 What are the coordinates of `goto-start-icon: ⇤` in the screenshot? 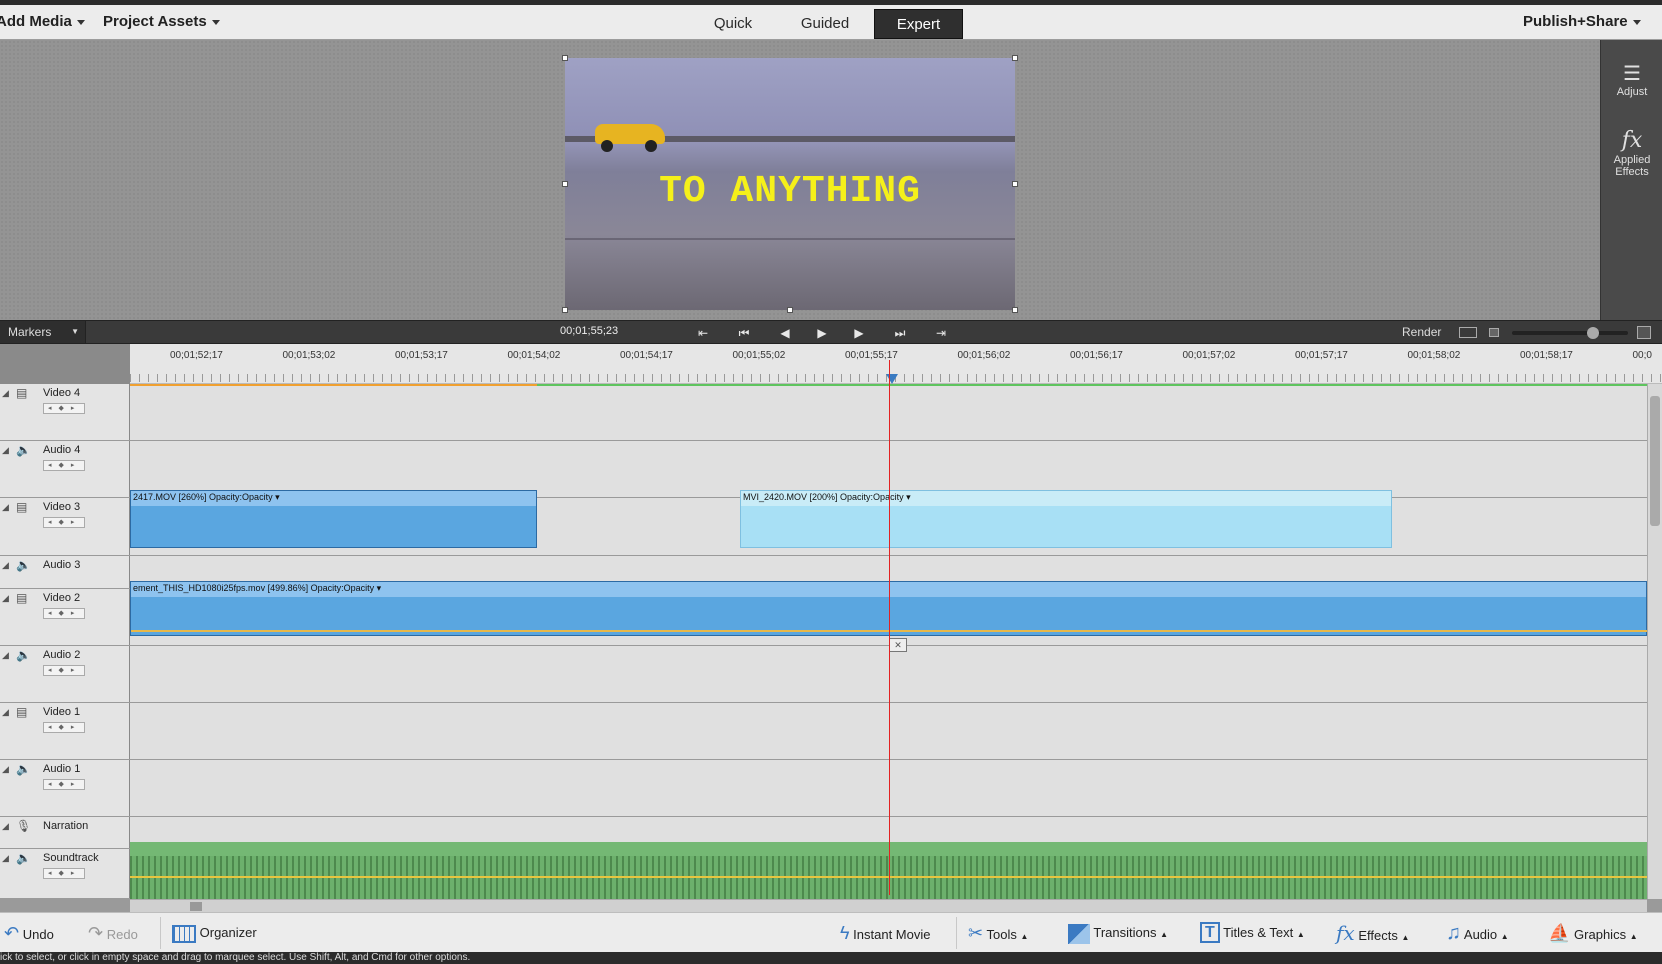 It's located at (703, 333).